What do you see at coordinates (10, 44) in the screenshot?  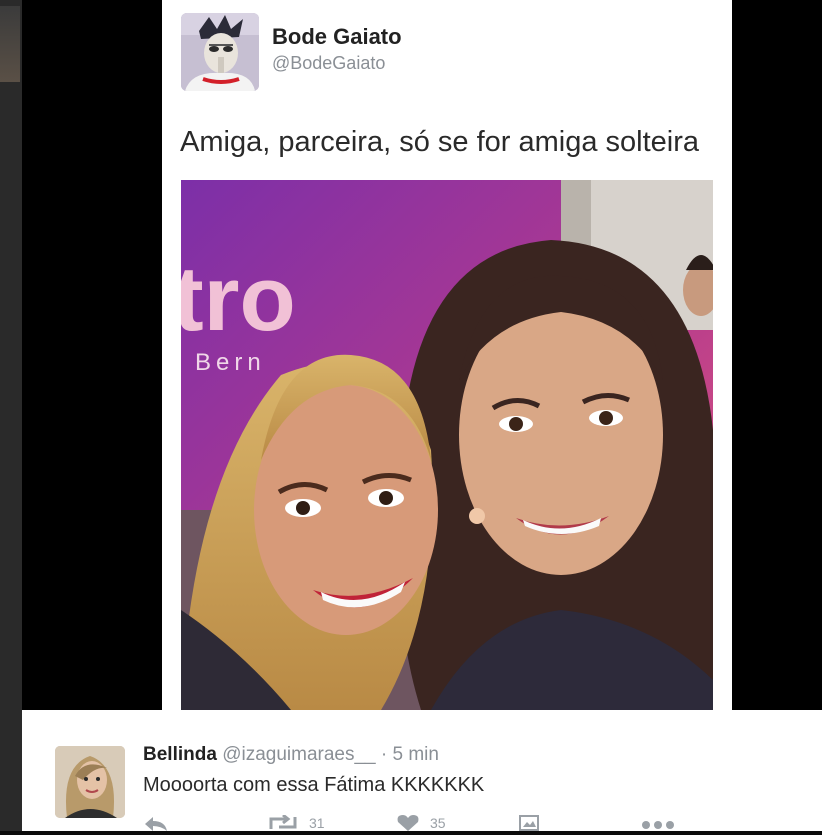 I see `partial-thumbnail` at bounding box center [10, 44].